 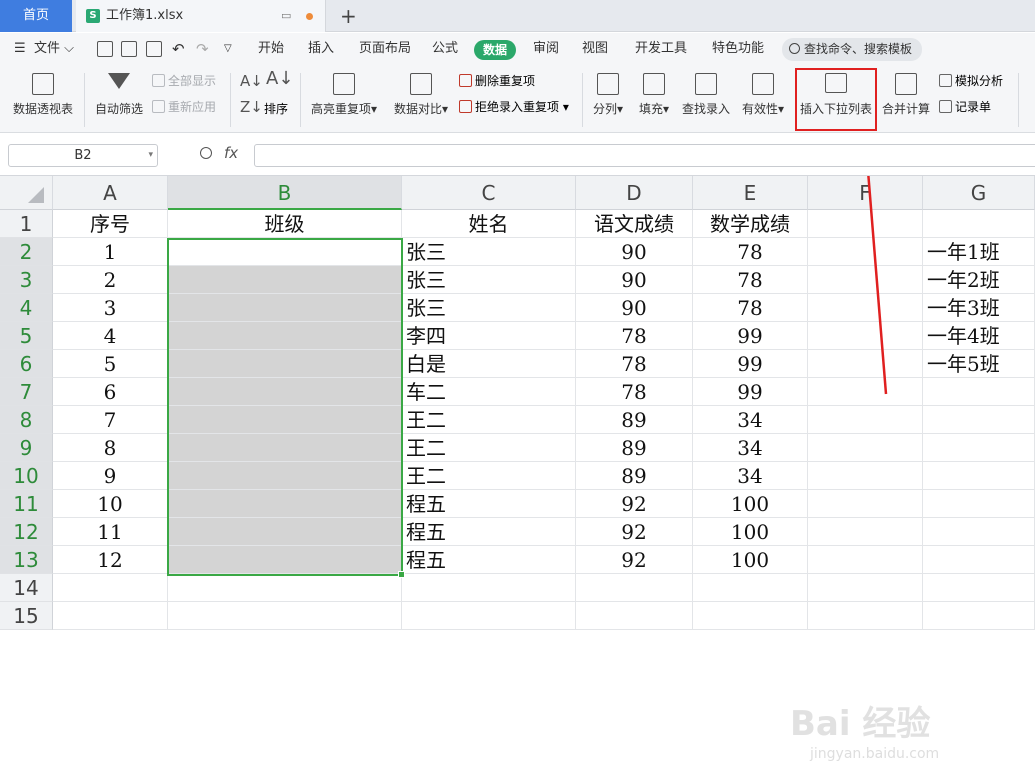 I want to click on fill-button: 填充▾, so click(x=654, y=95).